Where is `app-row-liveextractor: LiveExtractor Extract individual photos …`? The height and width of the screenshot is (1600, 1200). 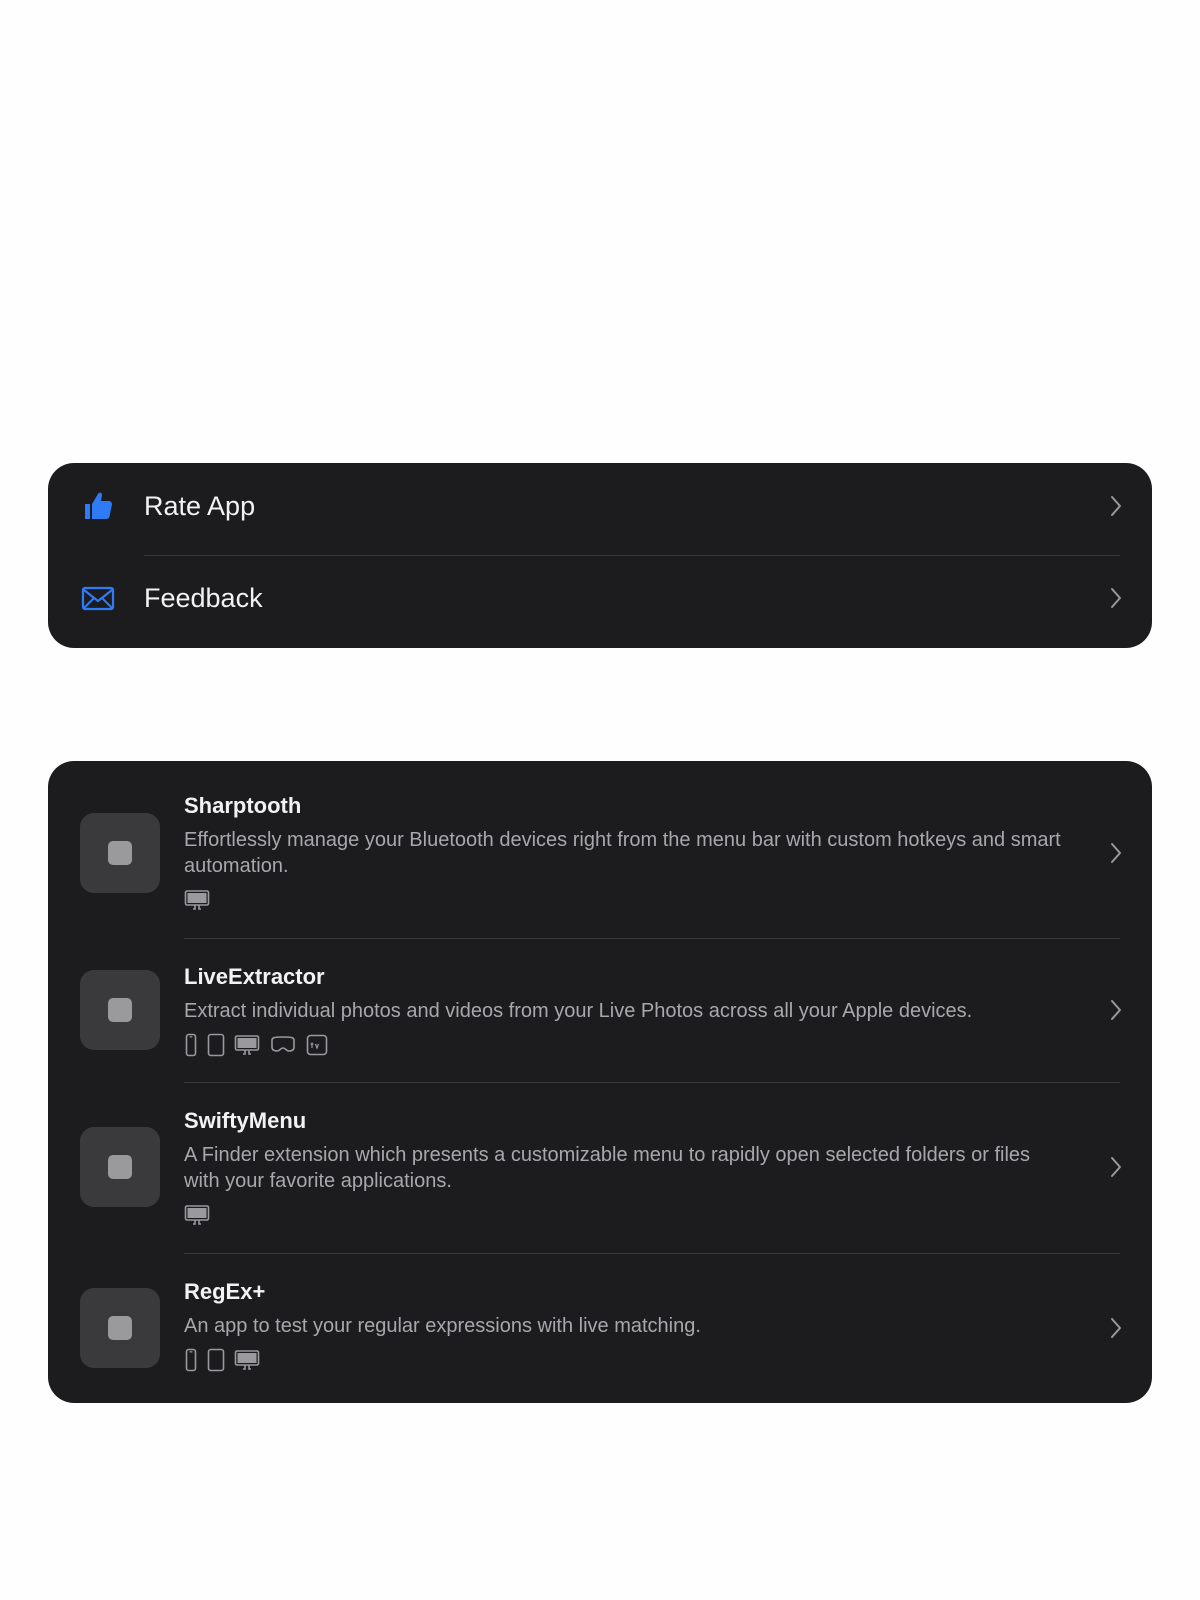 app-row-liveextractor: LiveExtractor Extract individual photos … is located at coordinates (600, 1010).